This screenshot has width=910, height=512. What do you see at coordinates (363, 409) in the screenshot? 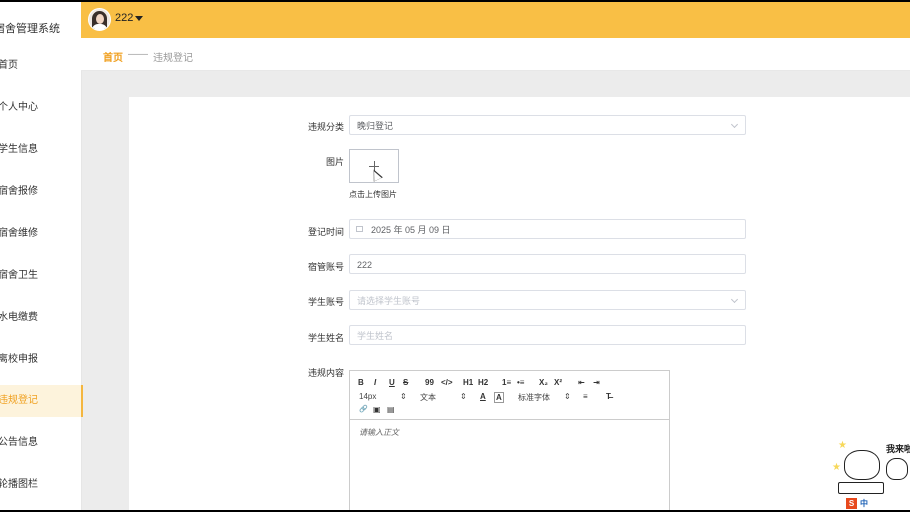
I see `link-icon: 🔗` at bounding box center [363, 409].